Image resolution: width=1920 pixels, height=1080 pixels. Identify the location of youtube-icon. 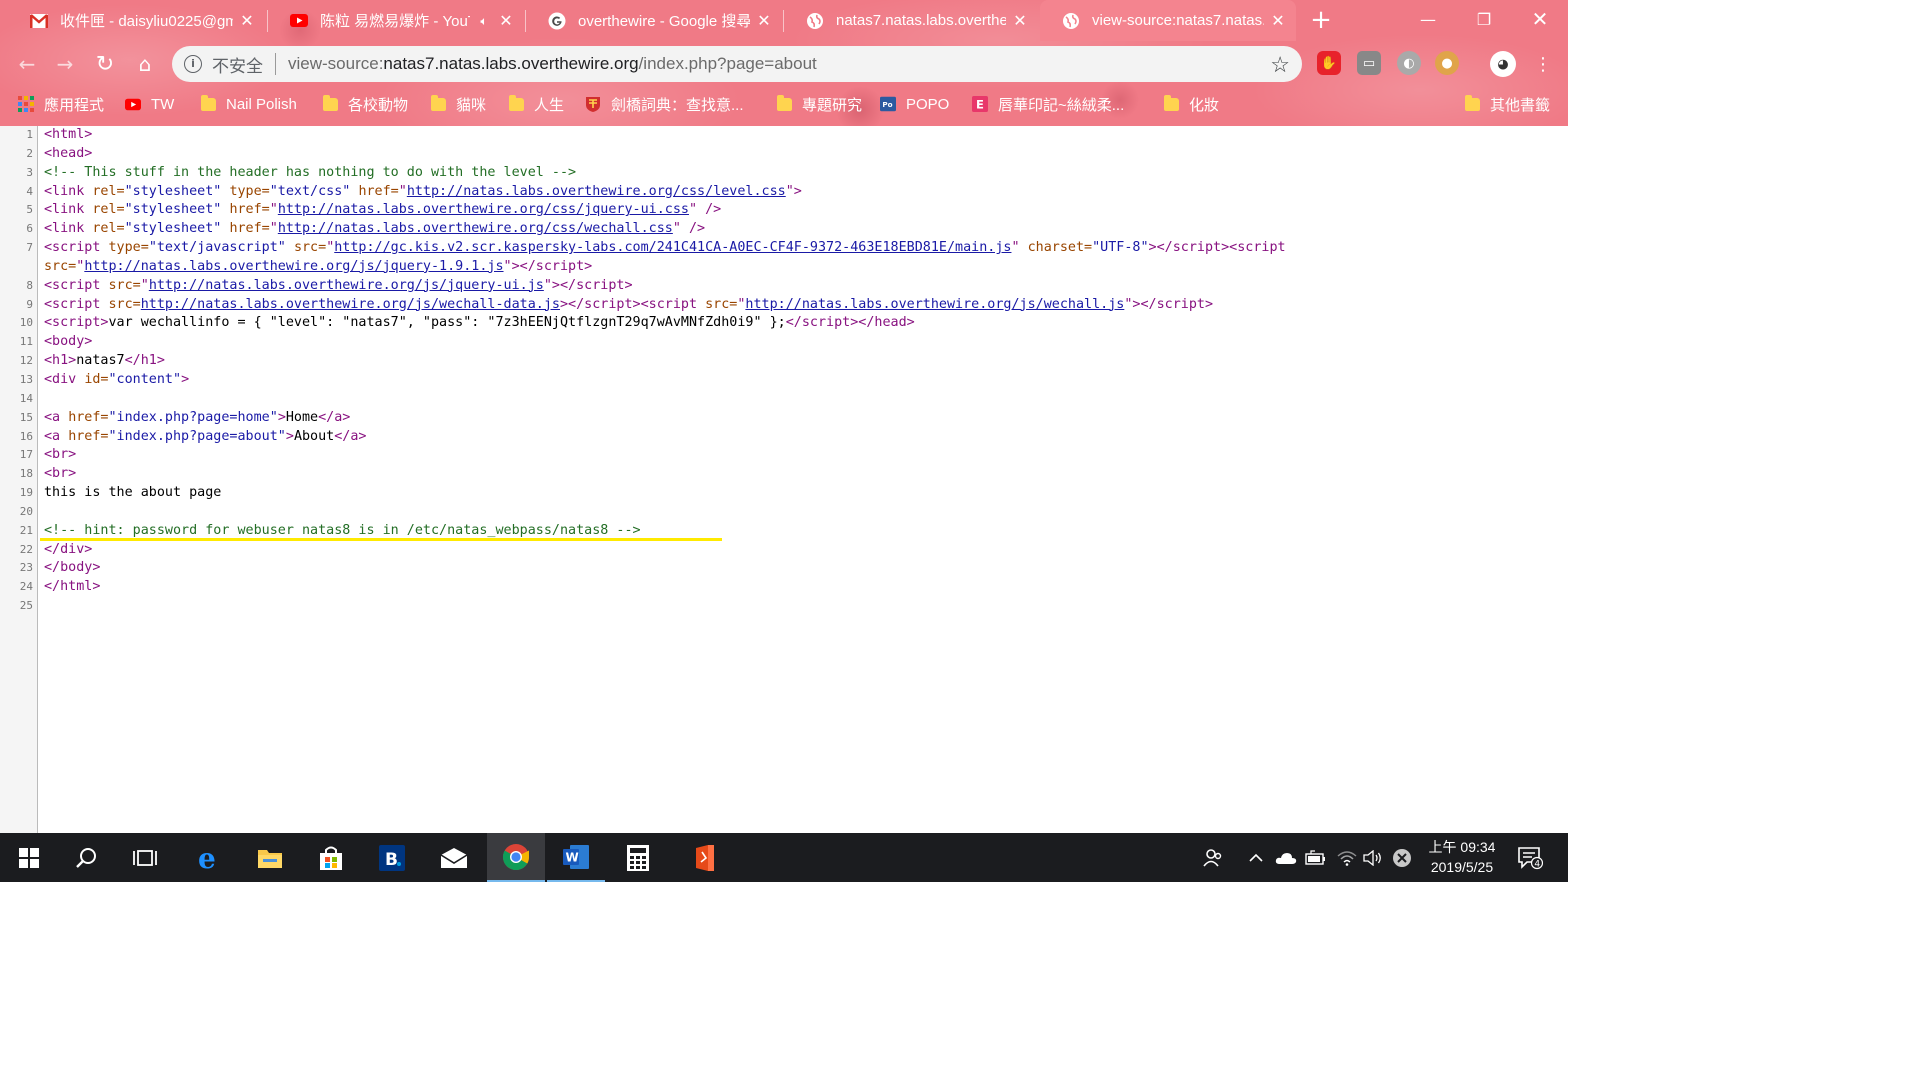
(133, 104).